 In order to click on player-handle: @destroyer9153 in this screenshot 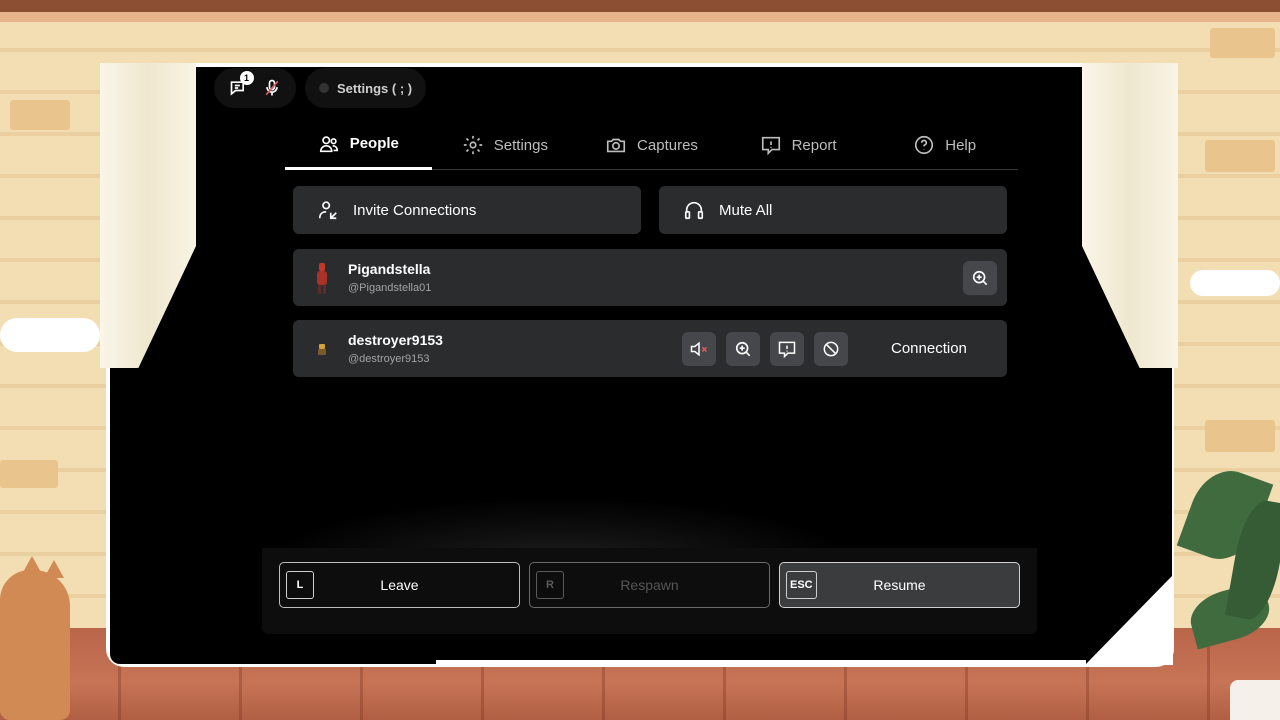, I will do `click(389, 359)`.